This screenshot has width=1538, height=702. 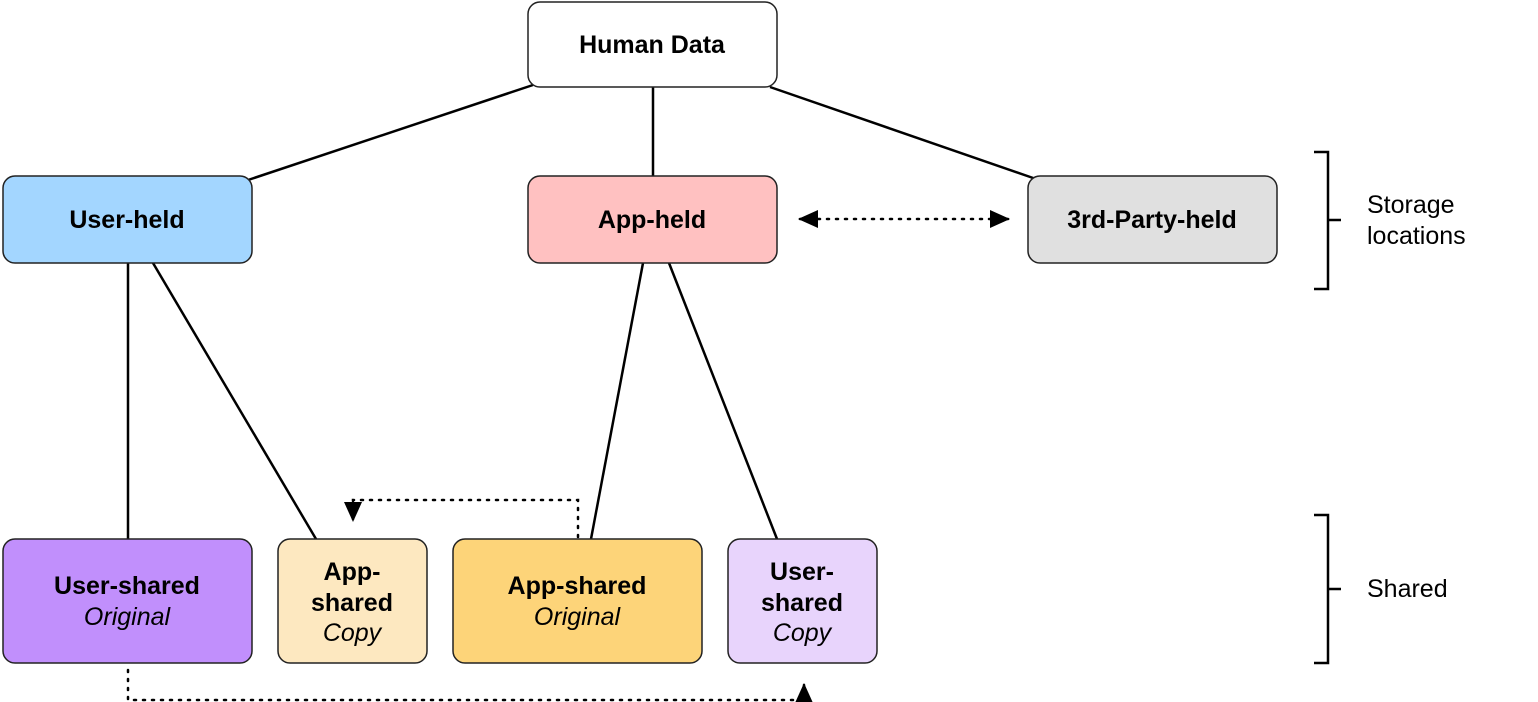 I want to click on node-user-shared-copy: User- shared Copy, so click(x=802, y=601).